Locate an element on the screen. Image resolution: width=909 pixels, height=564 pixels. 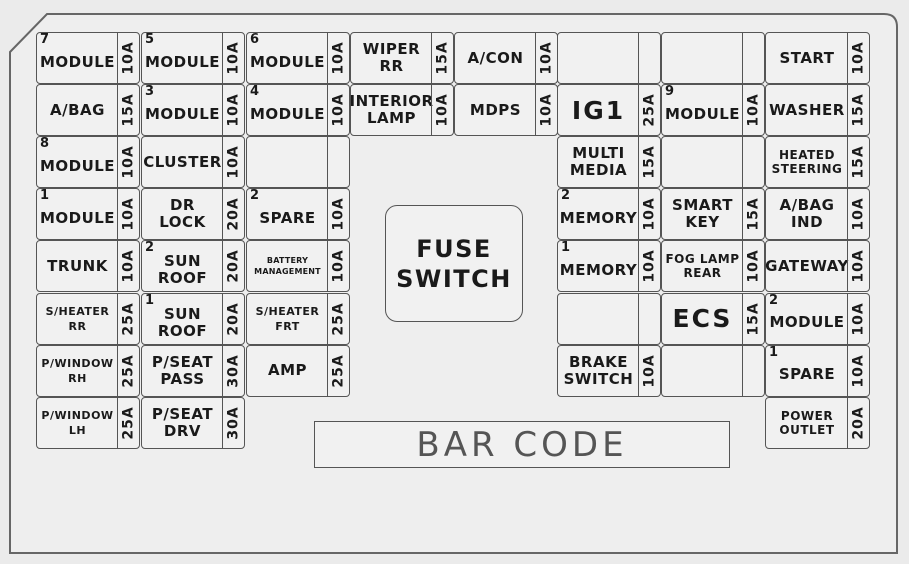
fuse-a-bag-ind: A/BAG IND 10A is located at coordinates (817, 214).